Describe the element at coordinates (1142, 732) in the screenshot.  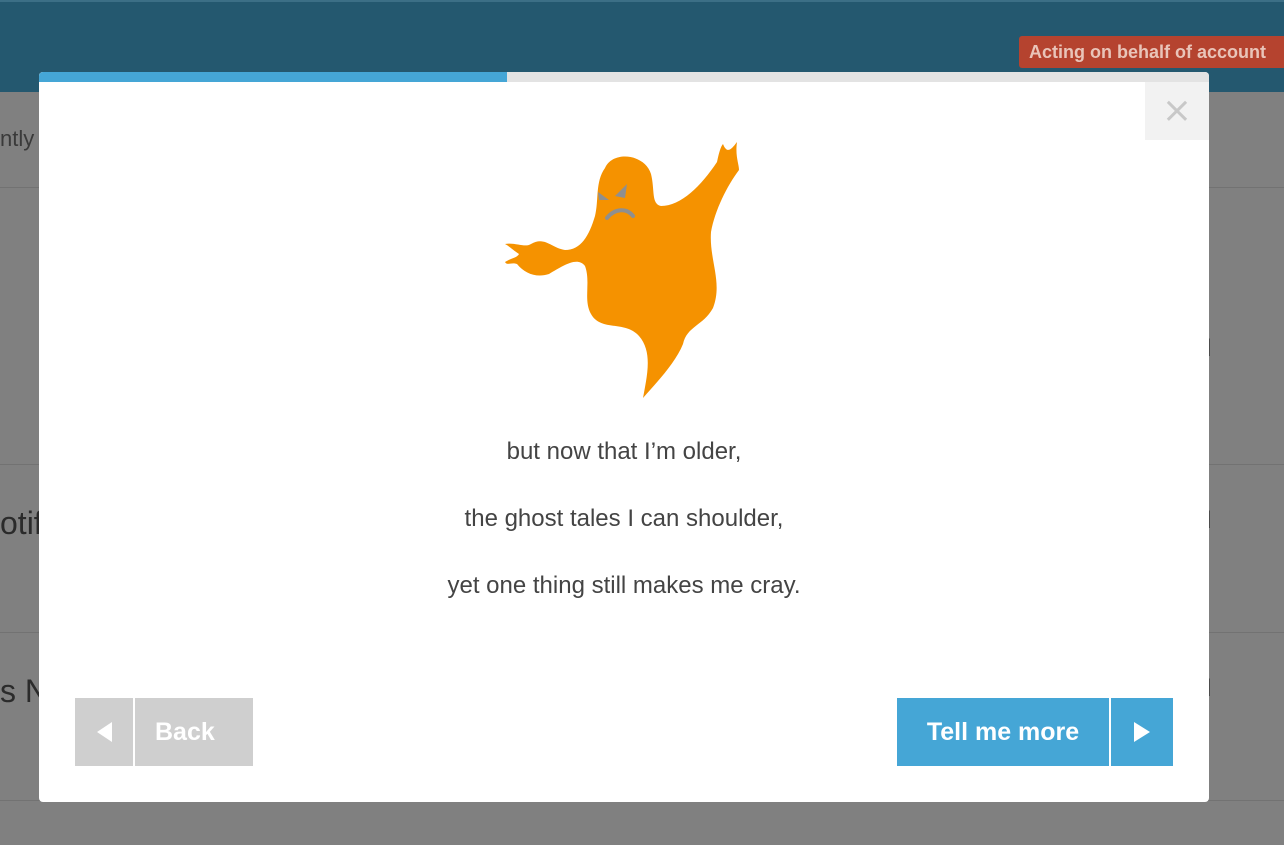
I see `right-arrow-icon` at that location.